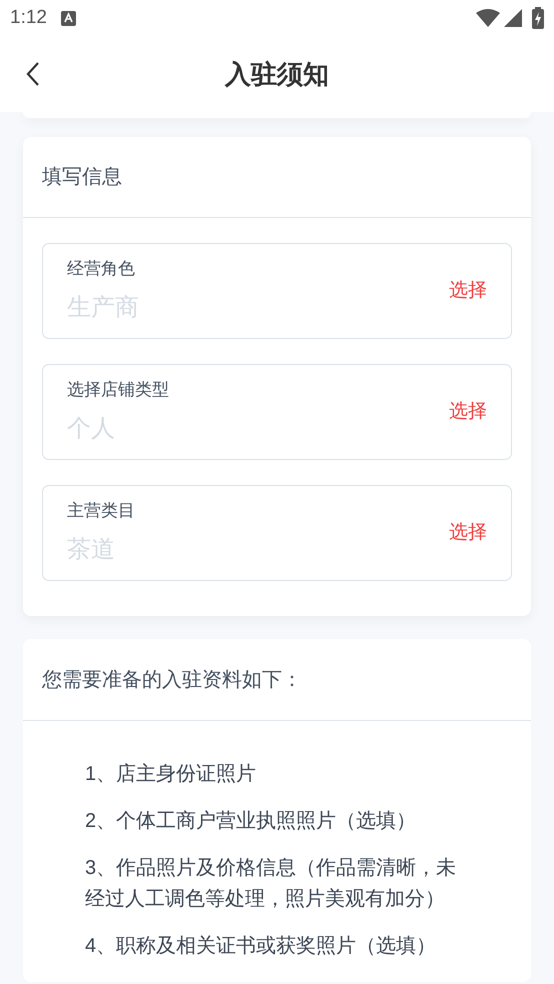 The height and width of the screenshot is (984, 554). Describe the element at coordinates (538, 18) in the screenshot. I see `battery-icon` at that location.